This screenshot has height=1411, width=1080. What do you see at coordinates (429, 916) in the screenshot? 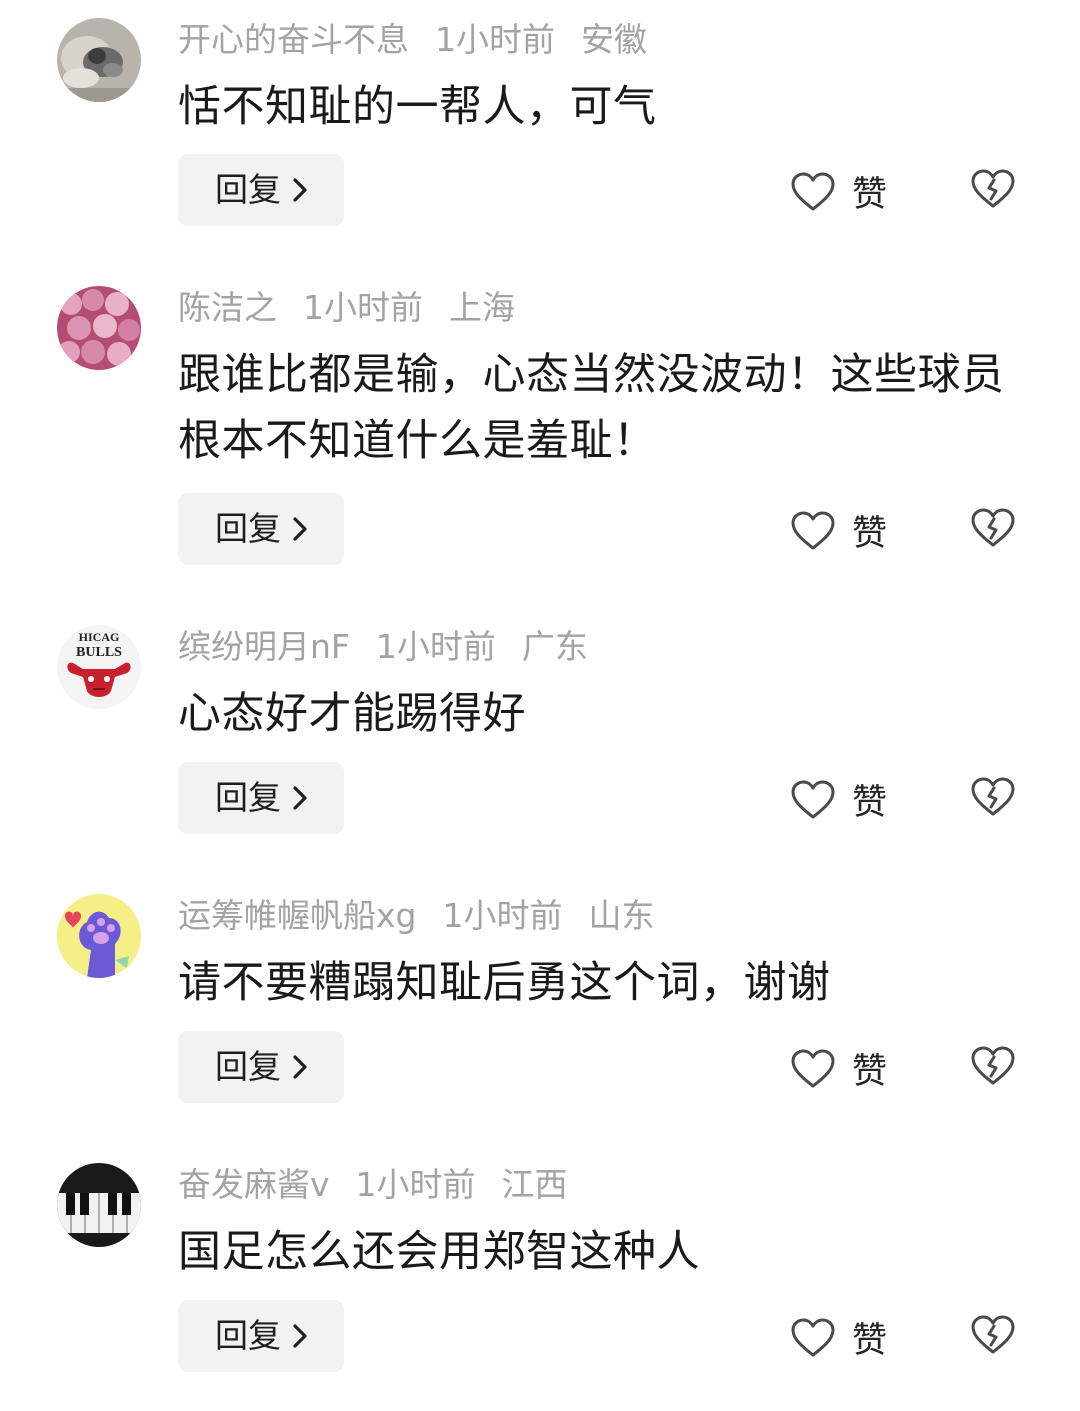
I see `comment-meta: 运筹帷幄帆船xg 1小时前 山东` at bounding box center [429, 916].